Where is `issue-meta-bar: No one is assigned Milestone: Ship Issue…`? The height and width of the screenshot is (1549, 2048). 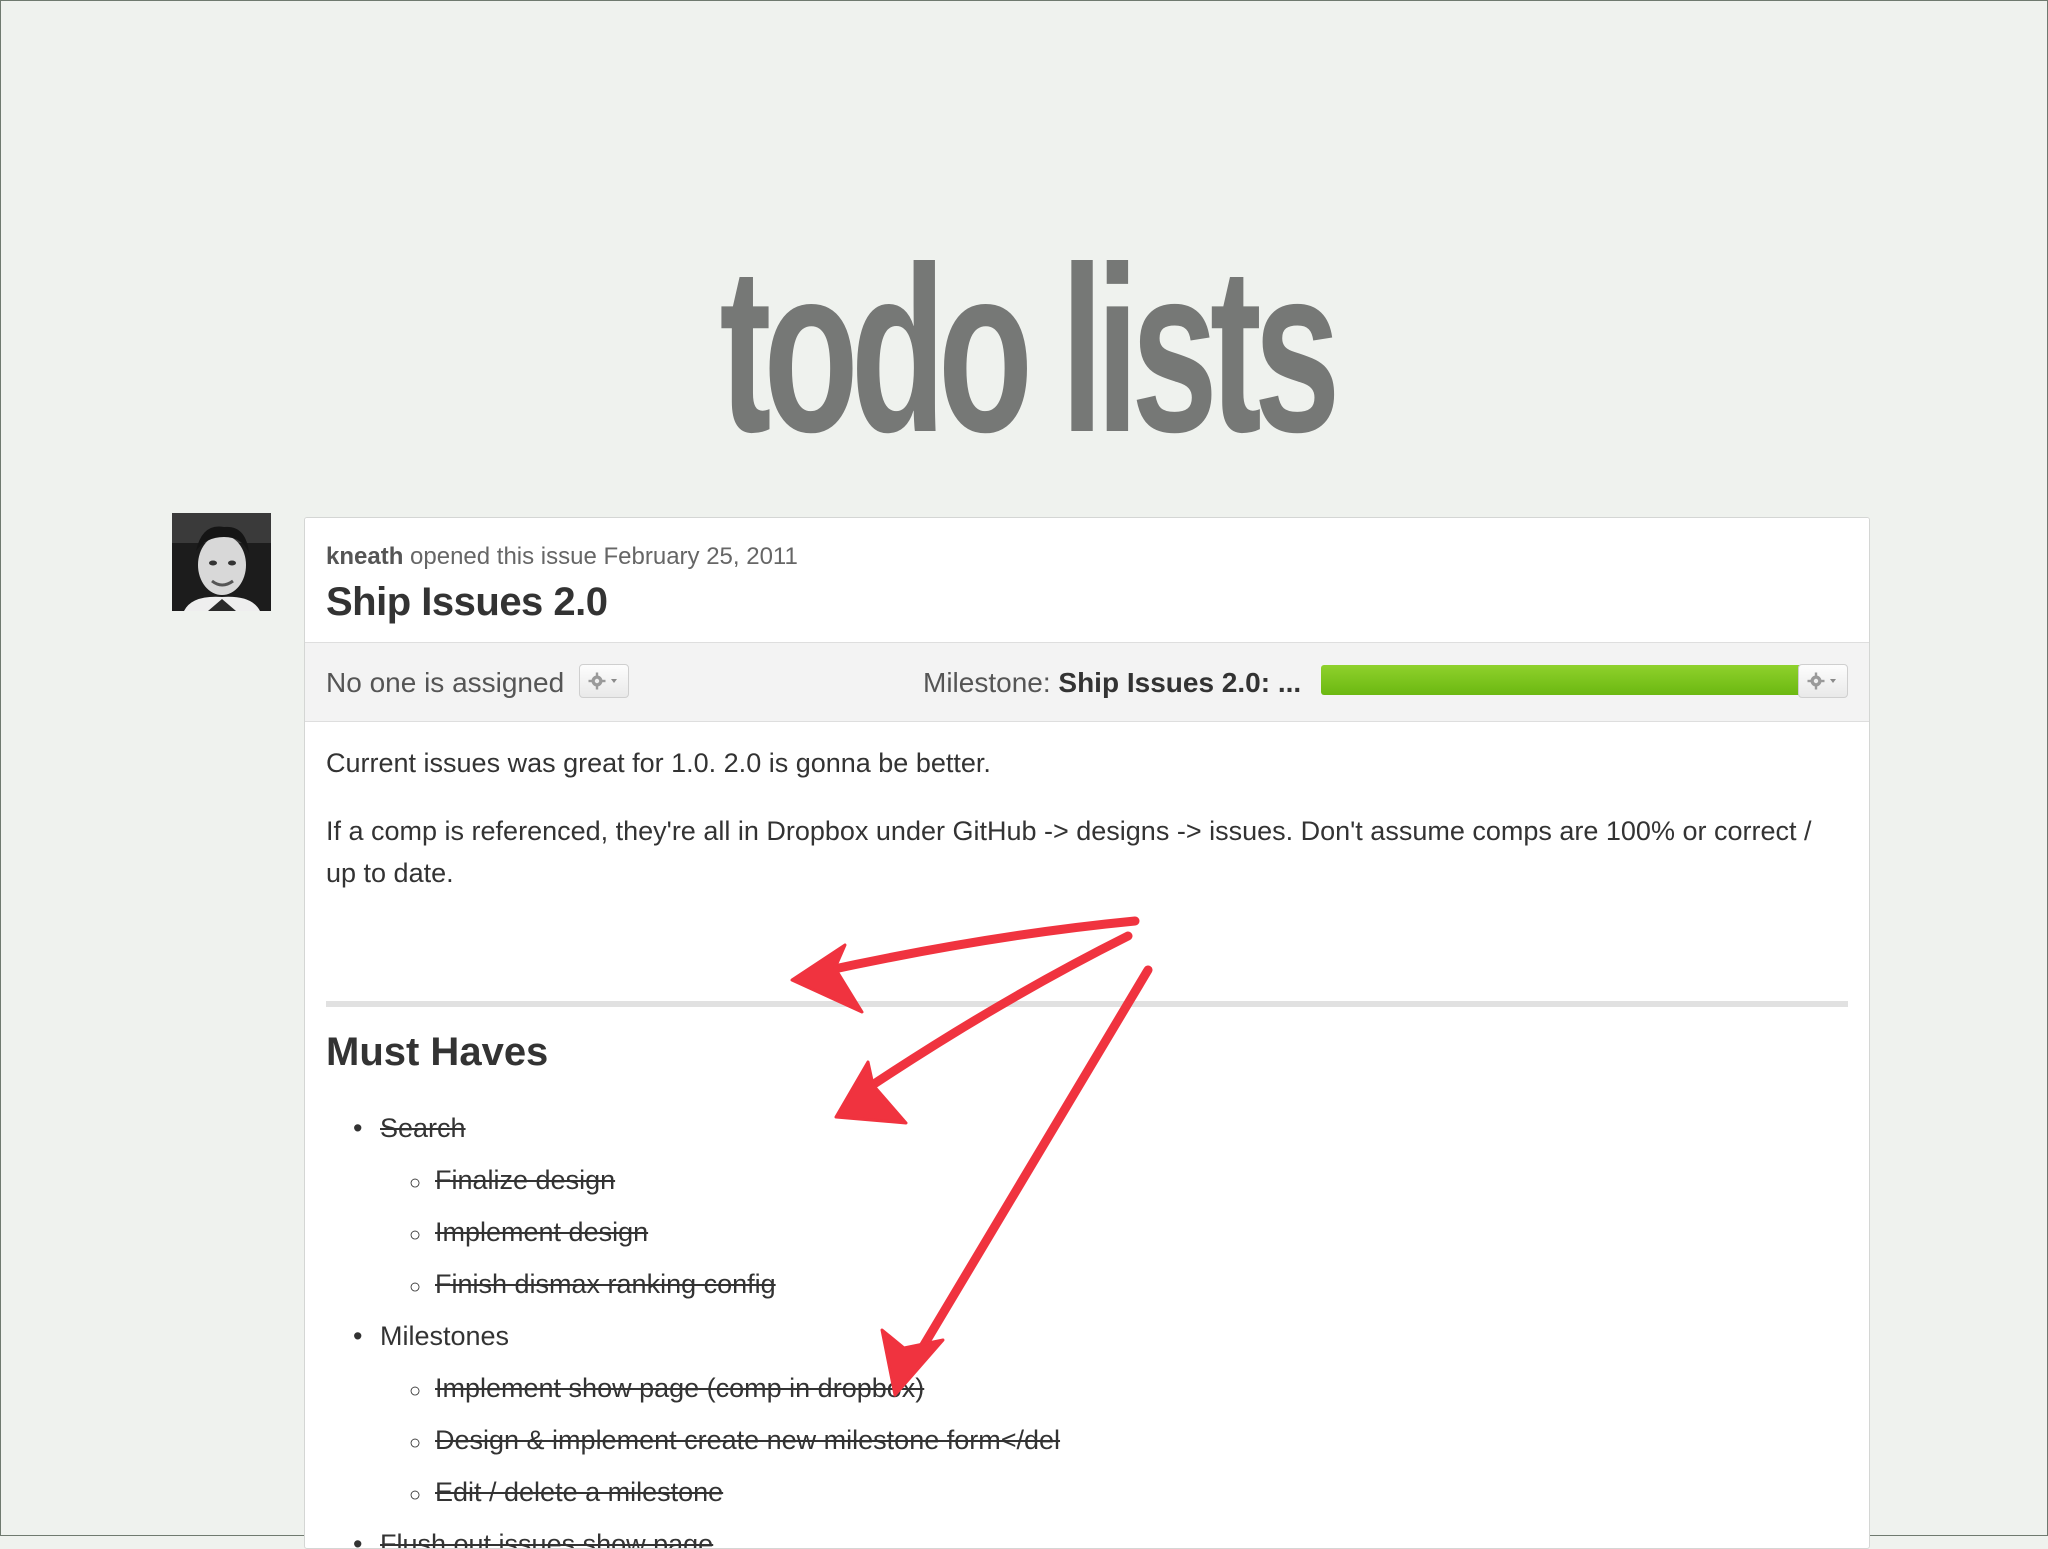
issue-meta-bar: No one is assigned Milestone: Ship Issue… is located at coordinates (1087, 682).